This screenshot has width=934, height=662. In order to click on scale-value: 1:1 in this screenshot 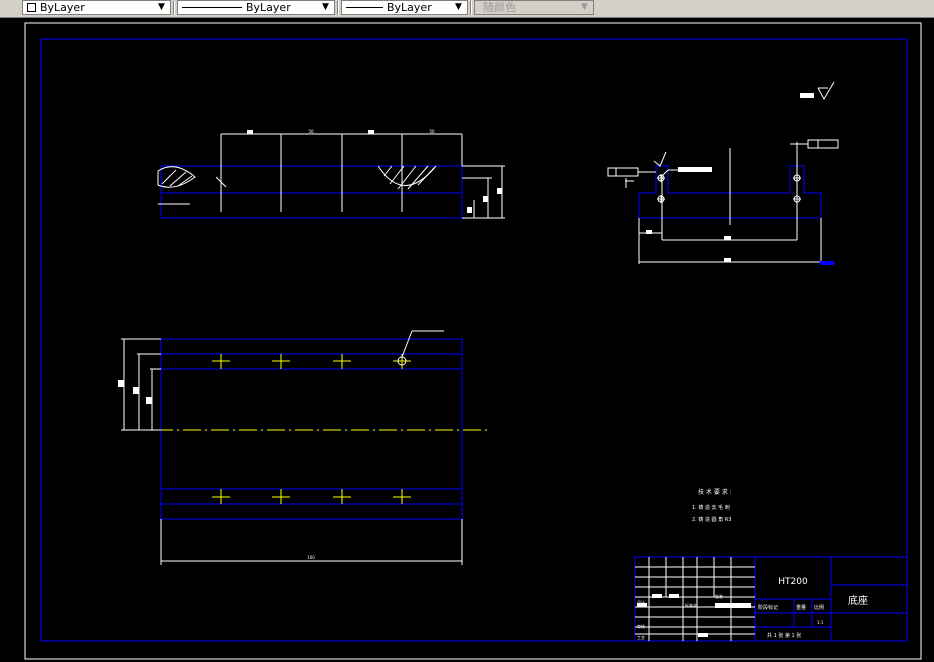, I will do `click(820, 622)`.